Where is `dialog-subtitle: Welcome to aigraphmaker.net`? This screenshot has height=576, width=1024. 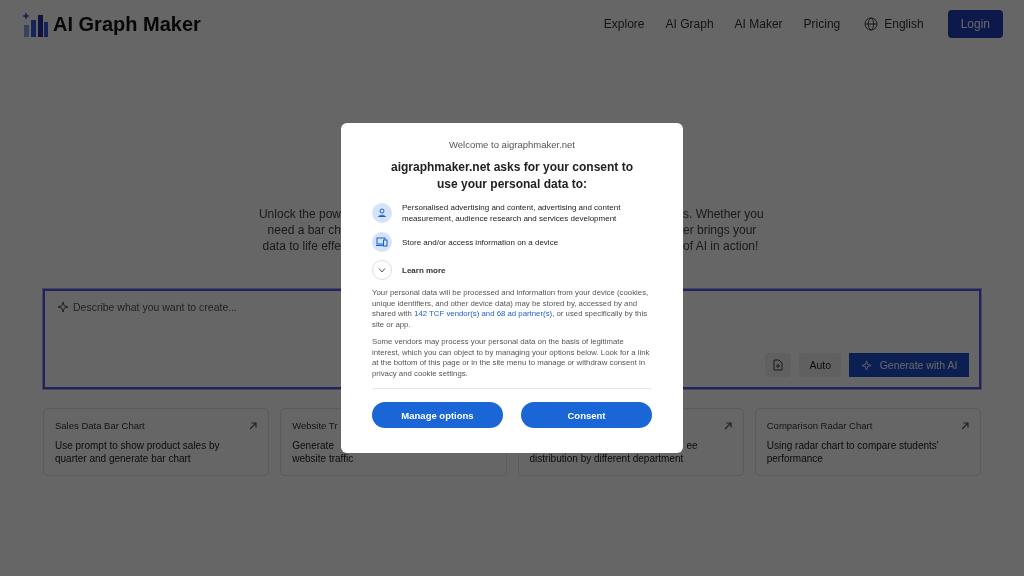
dialog-subtitle: Welcome to aigraphmaker.net is located at coordinates (512, 144).